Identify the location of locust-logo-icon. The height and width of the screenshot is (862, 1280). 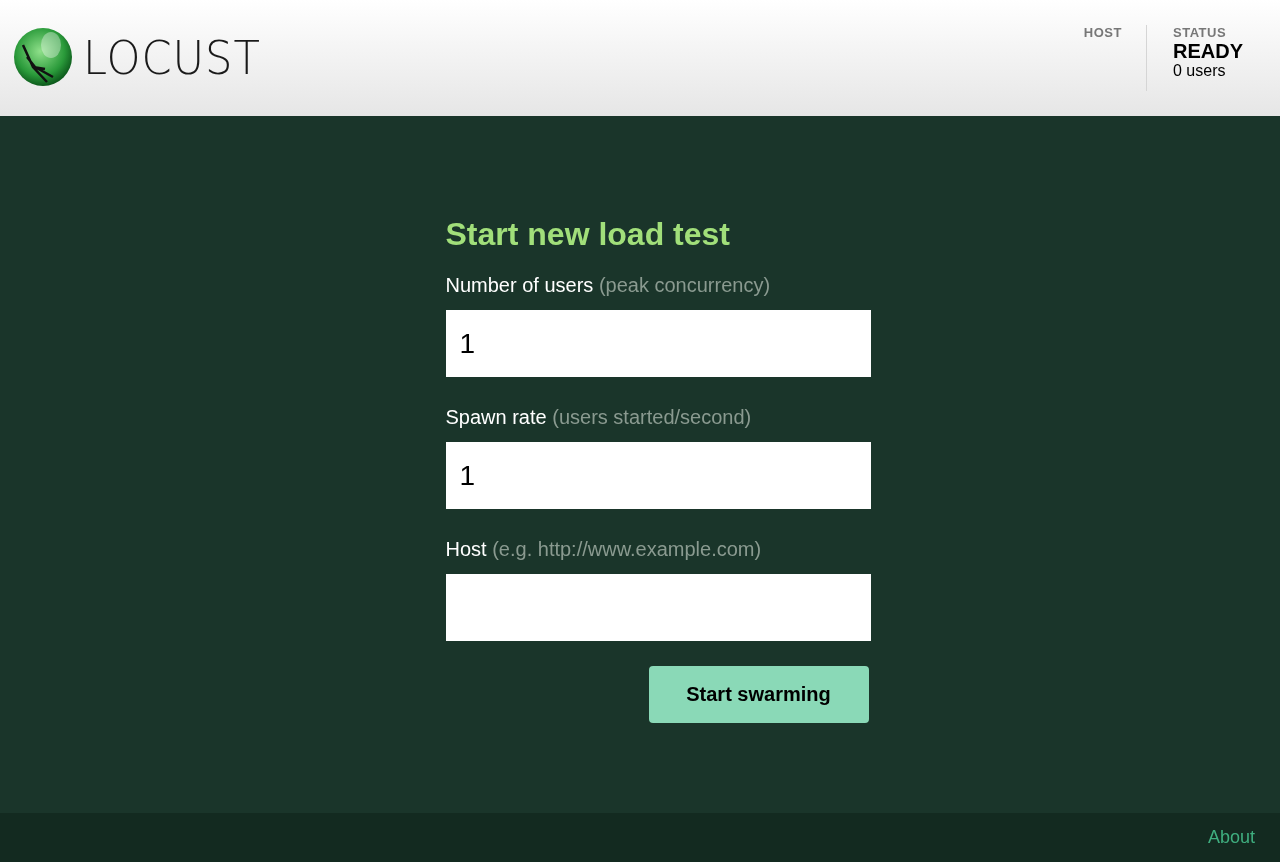
(43, 57).